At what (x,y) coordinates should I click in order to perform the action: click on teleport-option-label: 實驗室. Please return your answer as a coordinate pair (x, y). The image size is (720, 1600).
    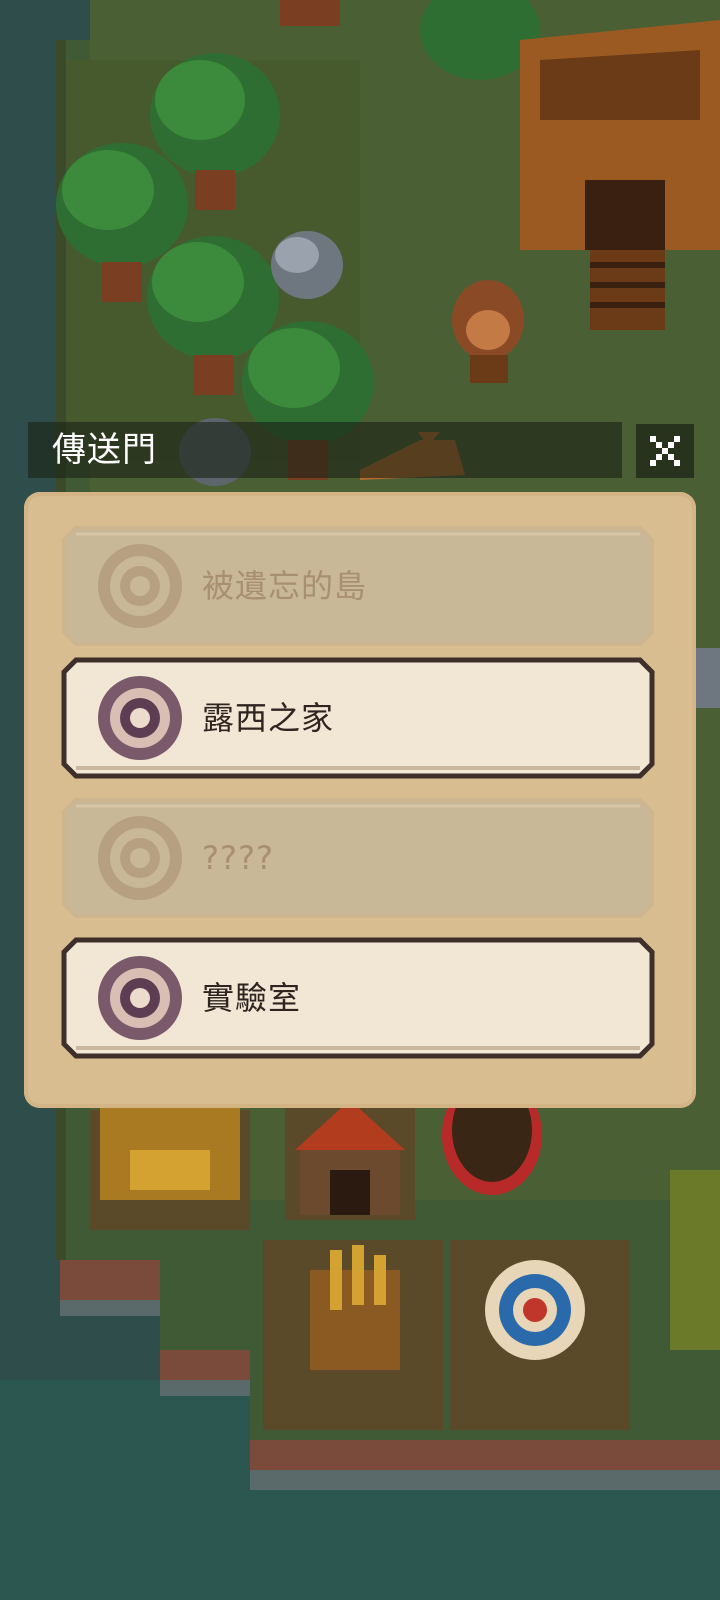
    Looking at the image, I should click on (252, 998).